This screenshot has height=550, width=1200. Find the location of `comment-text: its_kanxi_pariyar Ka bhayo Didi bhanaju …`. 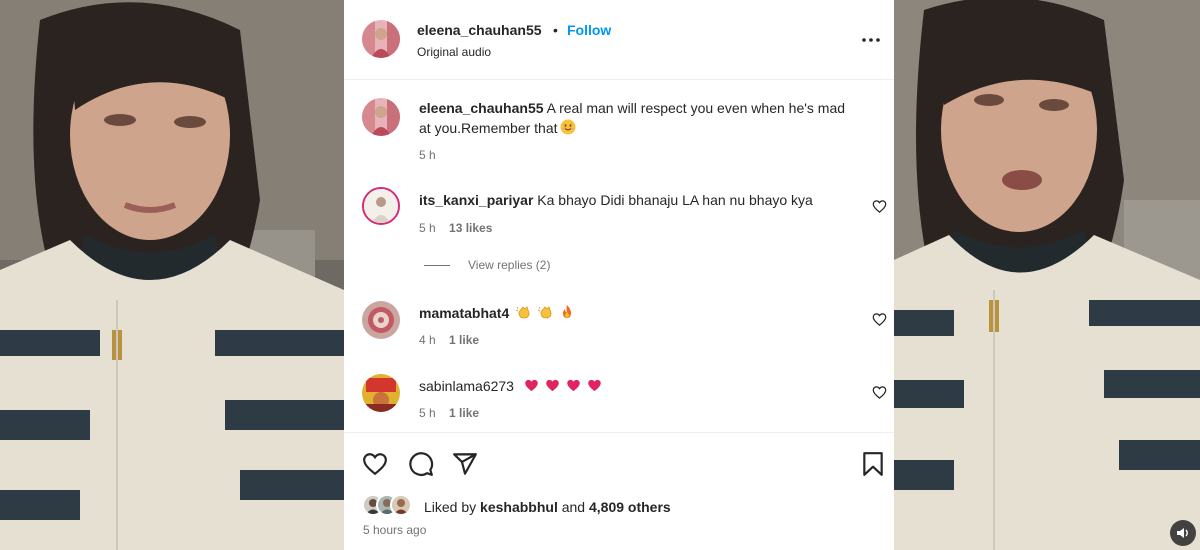

comment-text: its_kanxi_pariyar Ka bhayo Didi bhanaju … is located at coordinates (634, 200).